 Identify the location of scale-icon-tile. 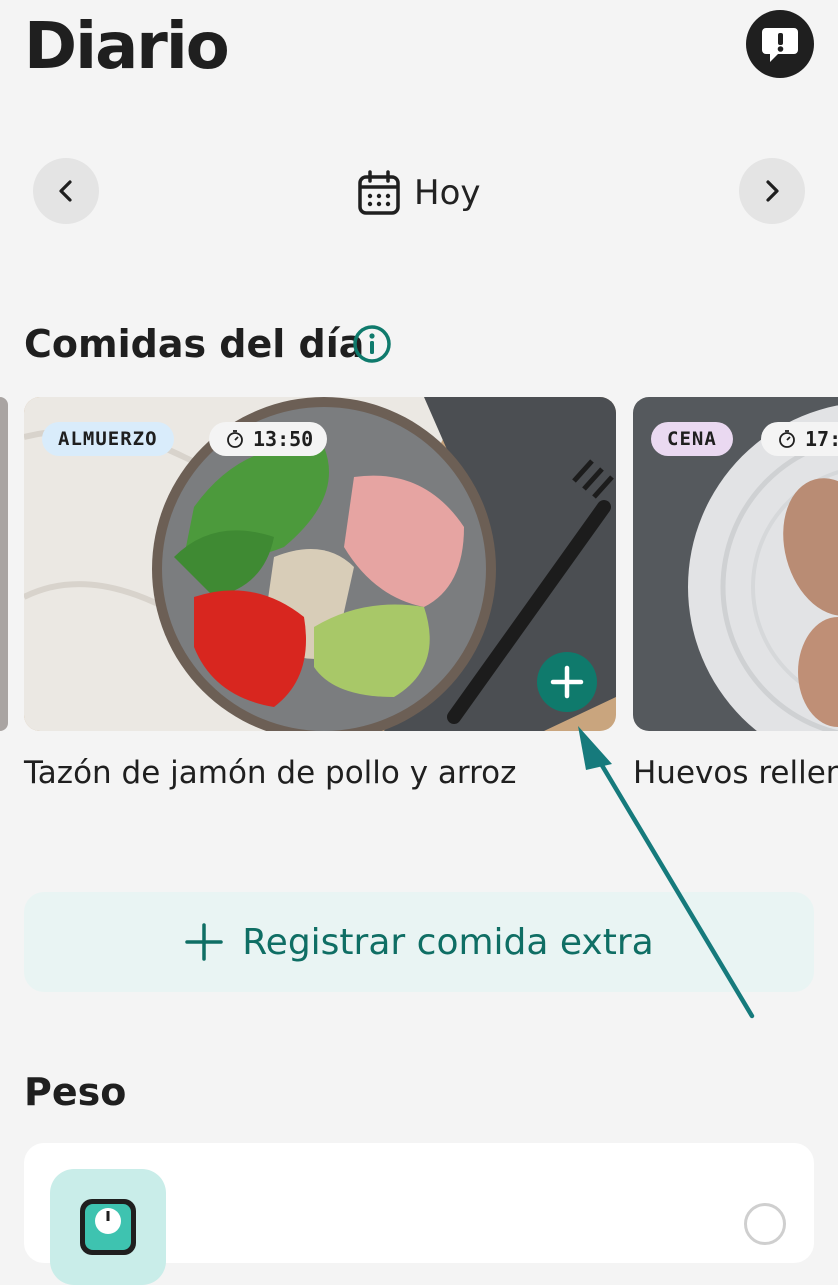
(108, 1227).